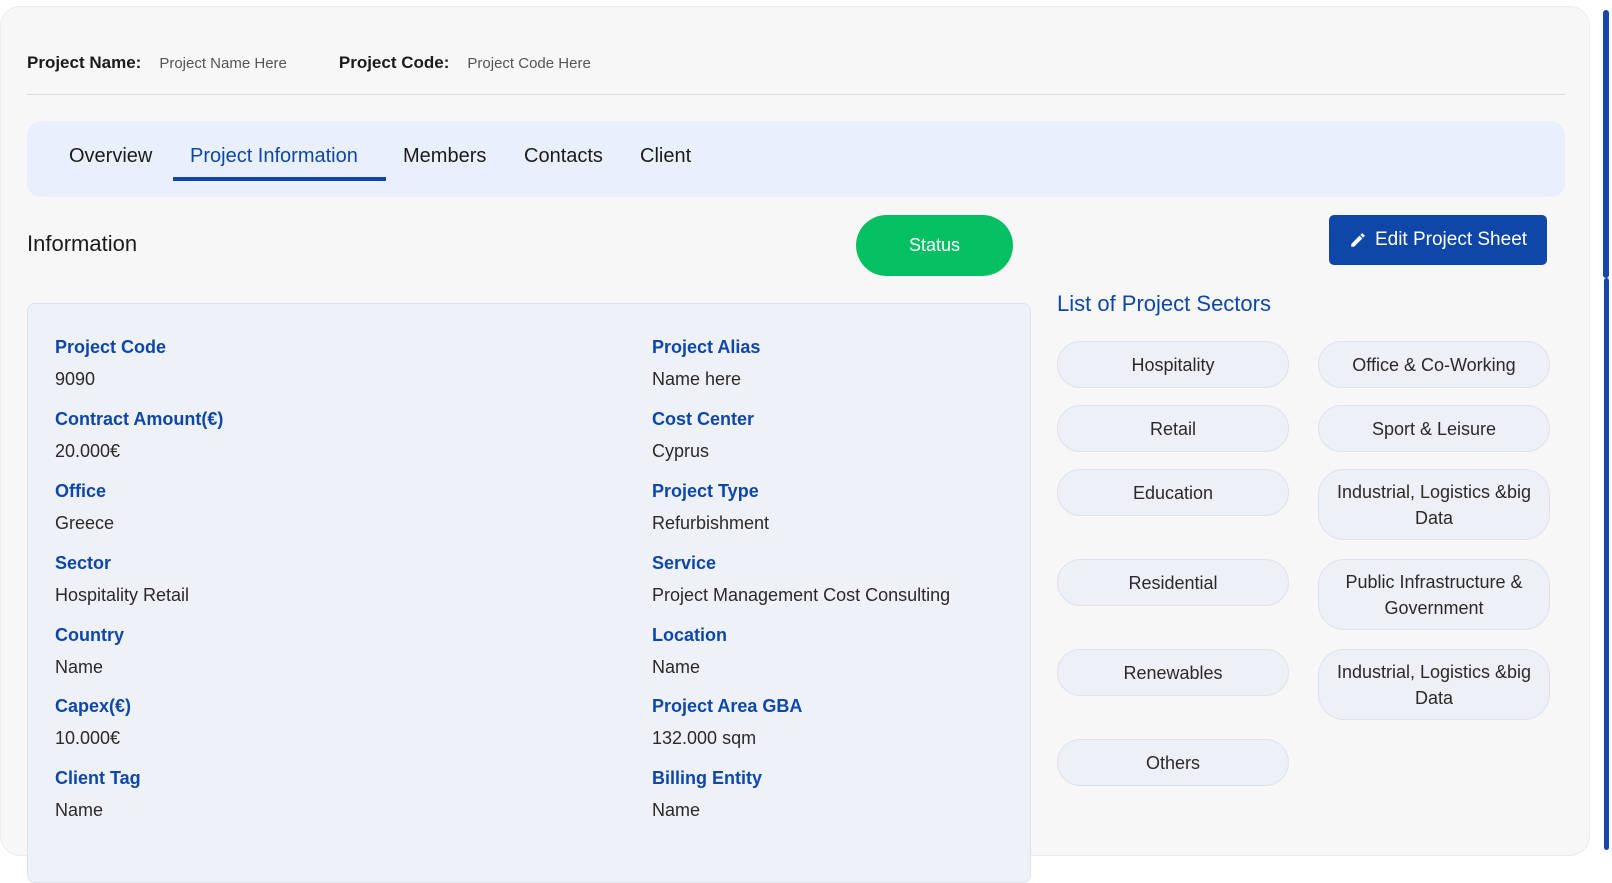 The image size is (1612, 883). Describe the element at coordinates (110, 156) in the screenshot. I see `tab-overview: Overview` at that location.